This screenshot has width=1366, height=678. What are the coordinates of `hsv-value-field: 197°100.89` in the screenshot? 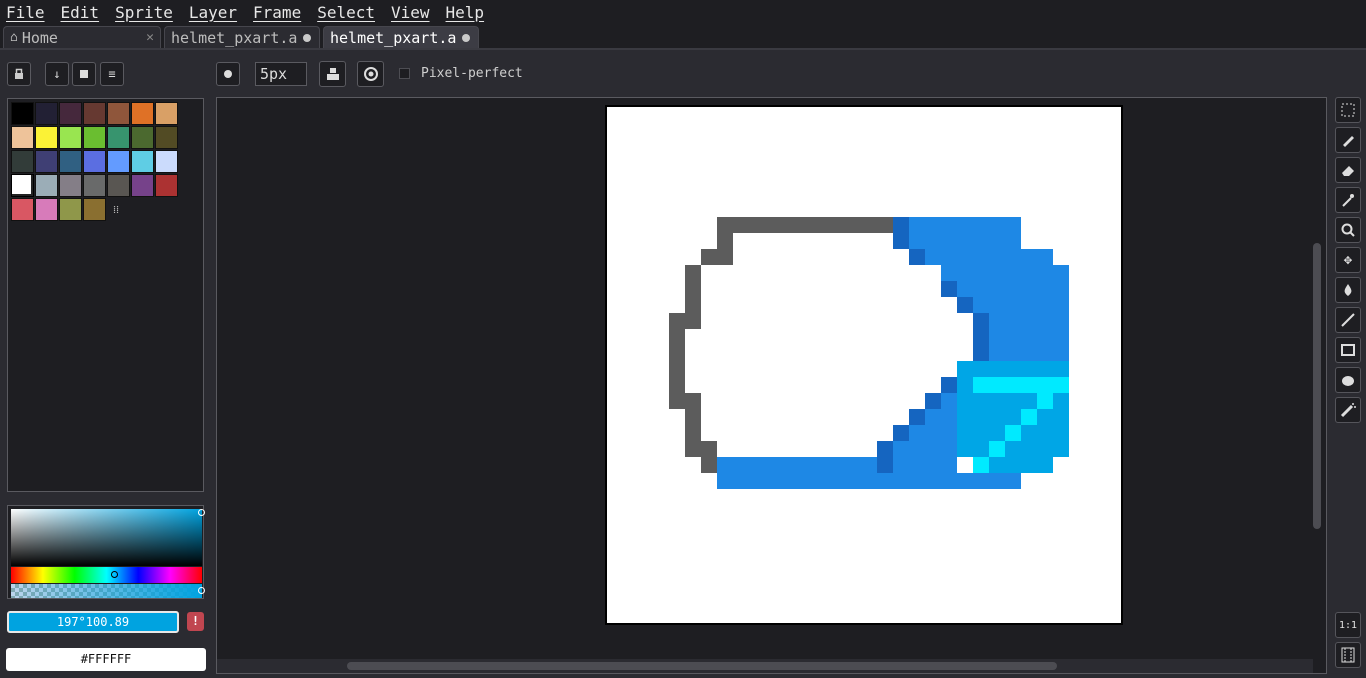 It's located at (93, 622).